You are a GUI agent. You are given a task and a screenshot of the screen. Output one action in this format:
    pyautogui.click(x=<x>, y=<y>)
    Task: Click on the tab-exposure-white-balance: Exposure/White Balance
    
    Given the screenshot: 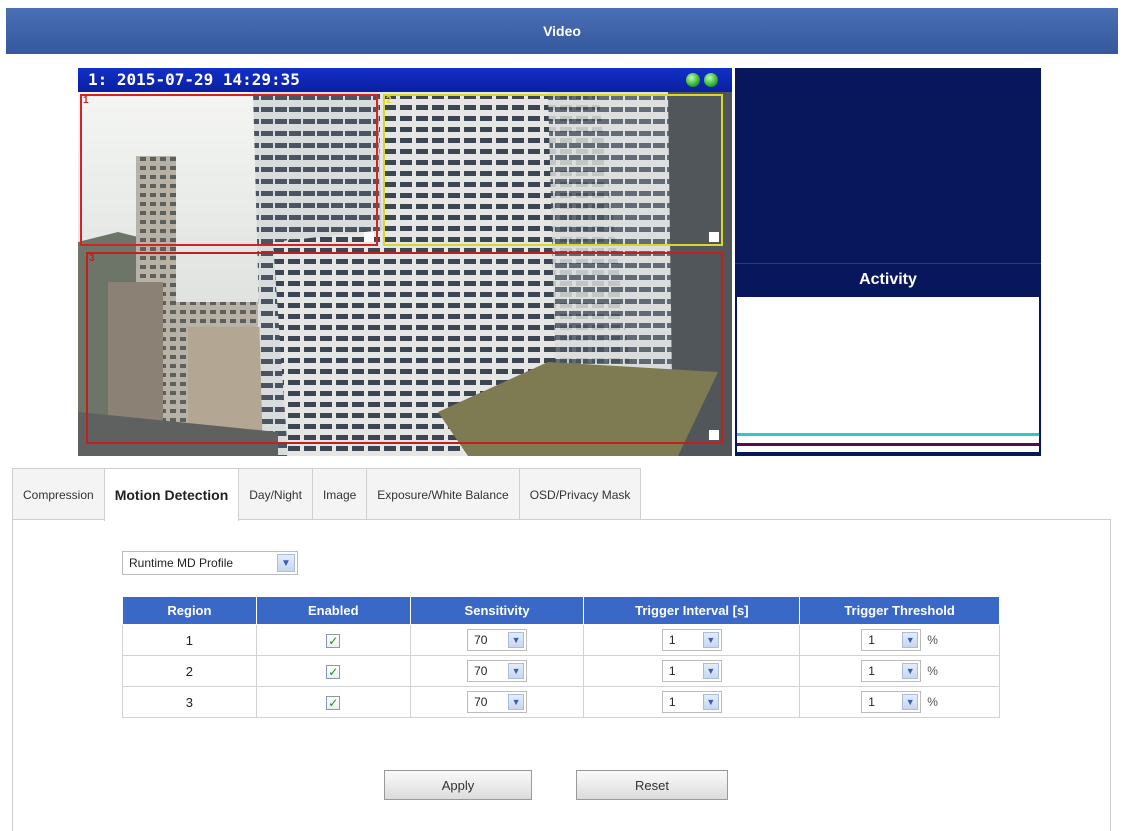 What is the action you would take?
    pyautogui.click(x=443, y=494)
    